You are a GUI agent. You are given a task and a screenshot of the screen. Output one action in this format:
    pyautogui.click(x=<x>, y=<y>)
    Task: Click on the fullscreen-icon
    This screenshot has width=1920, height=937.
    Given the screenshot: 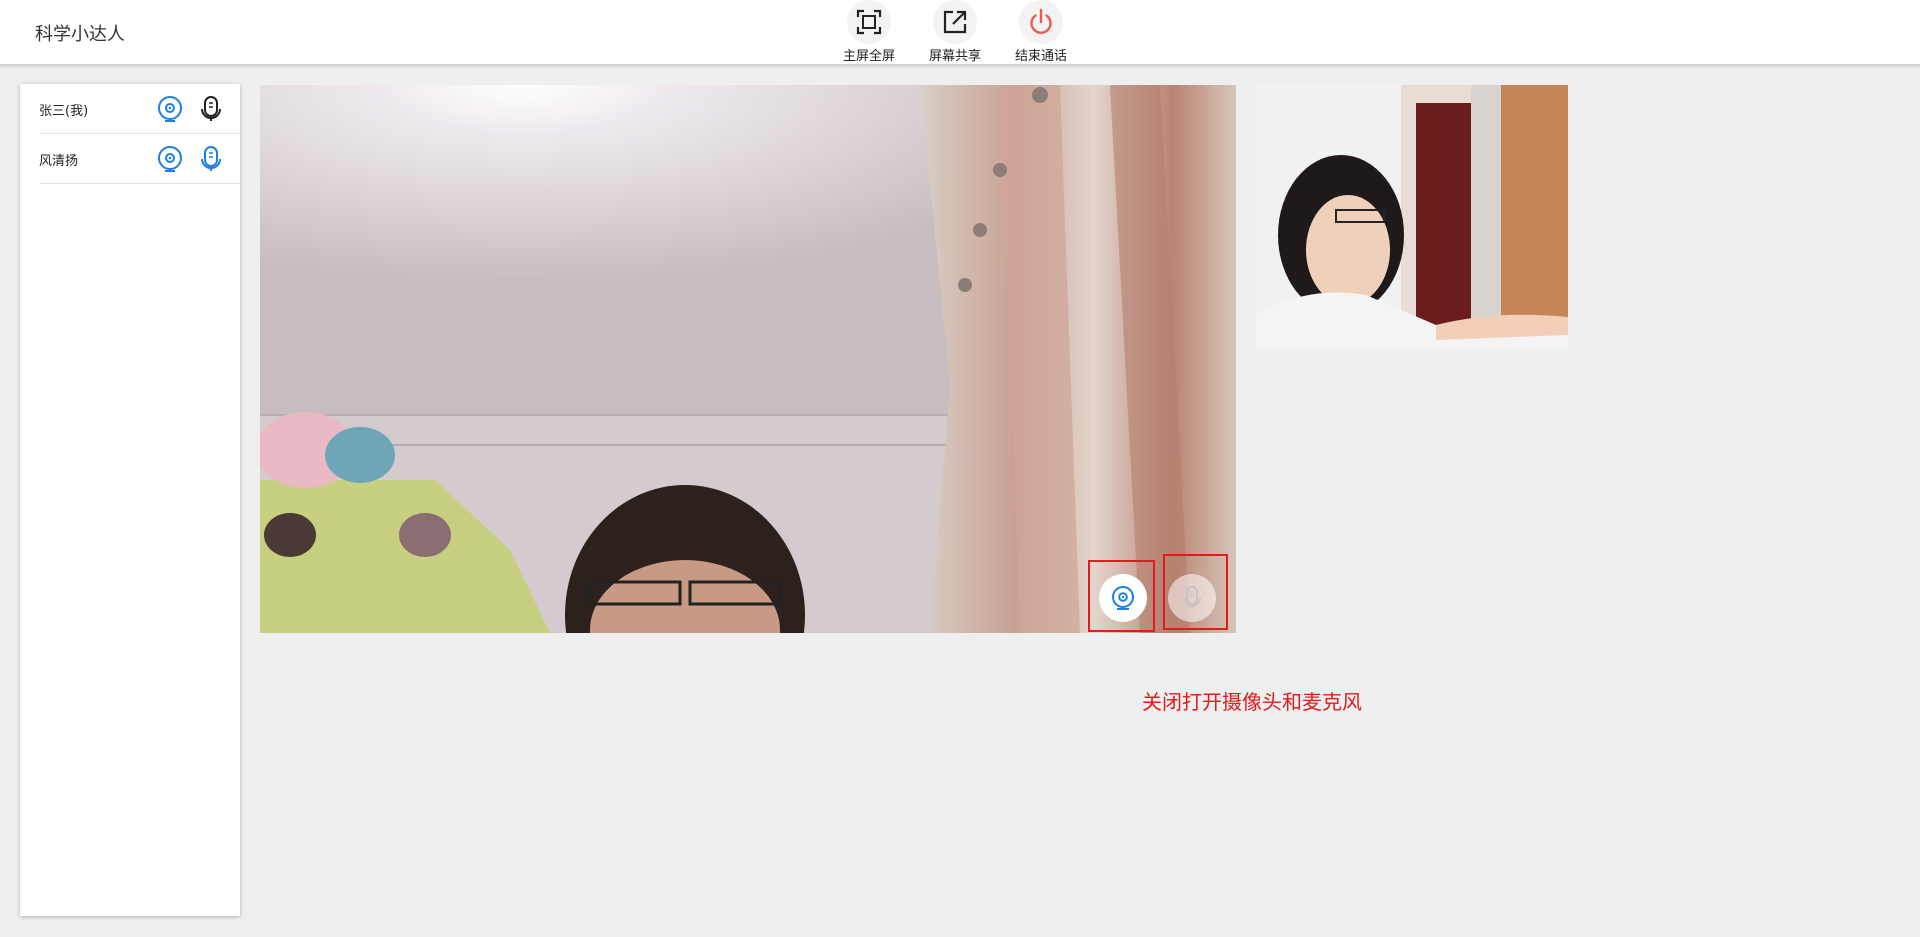 What is the action you would take?
    pyautogui.click(x=869, y=22)
    